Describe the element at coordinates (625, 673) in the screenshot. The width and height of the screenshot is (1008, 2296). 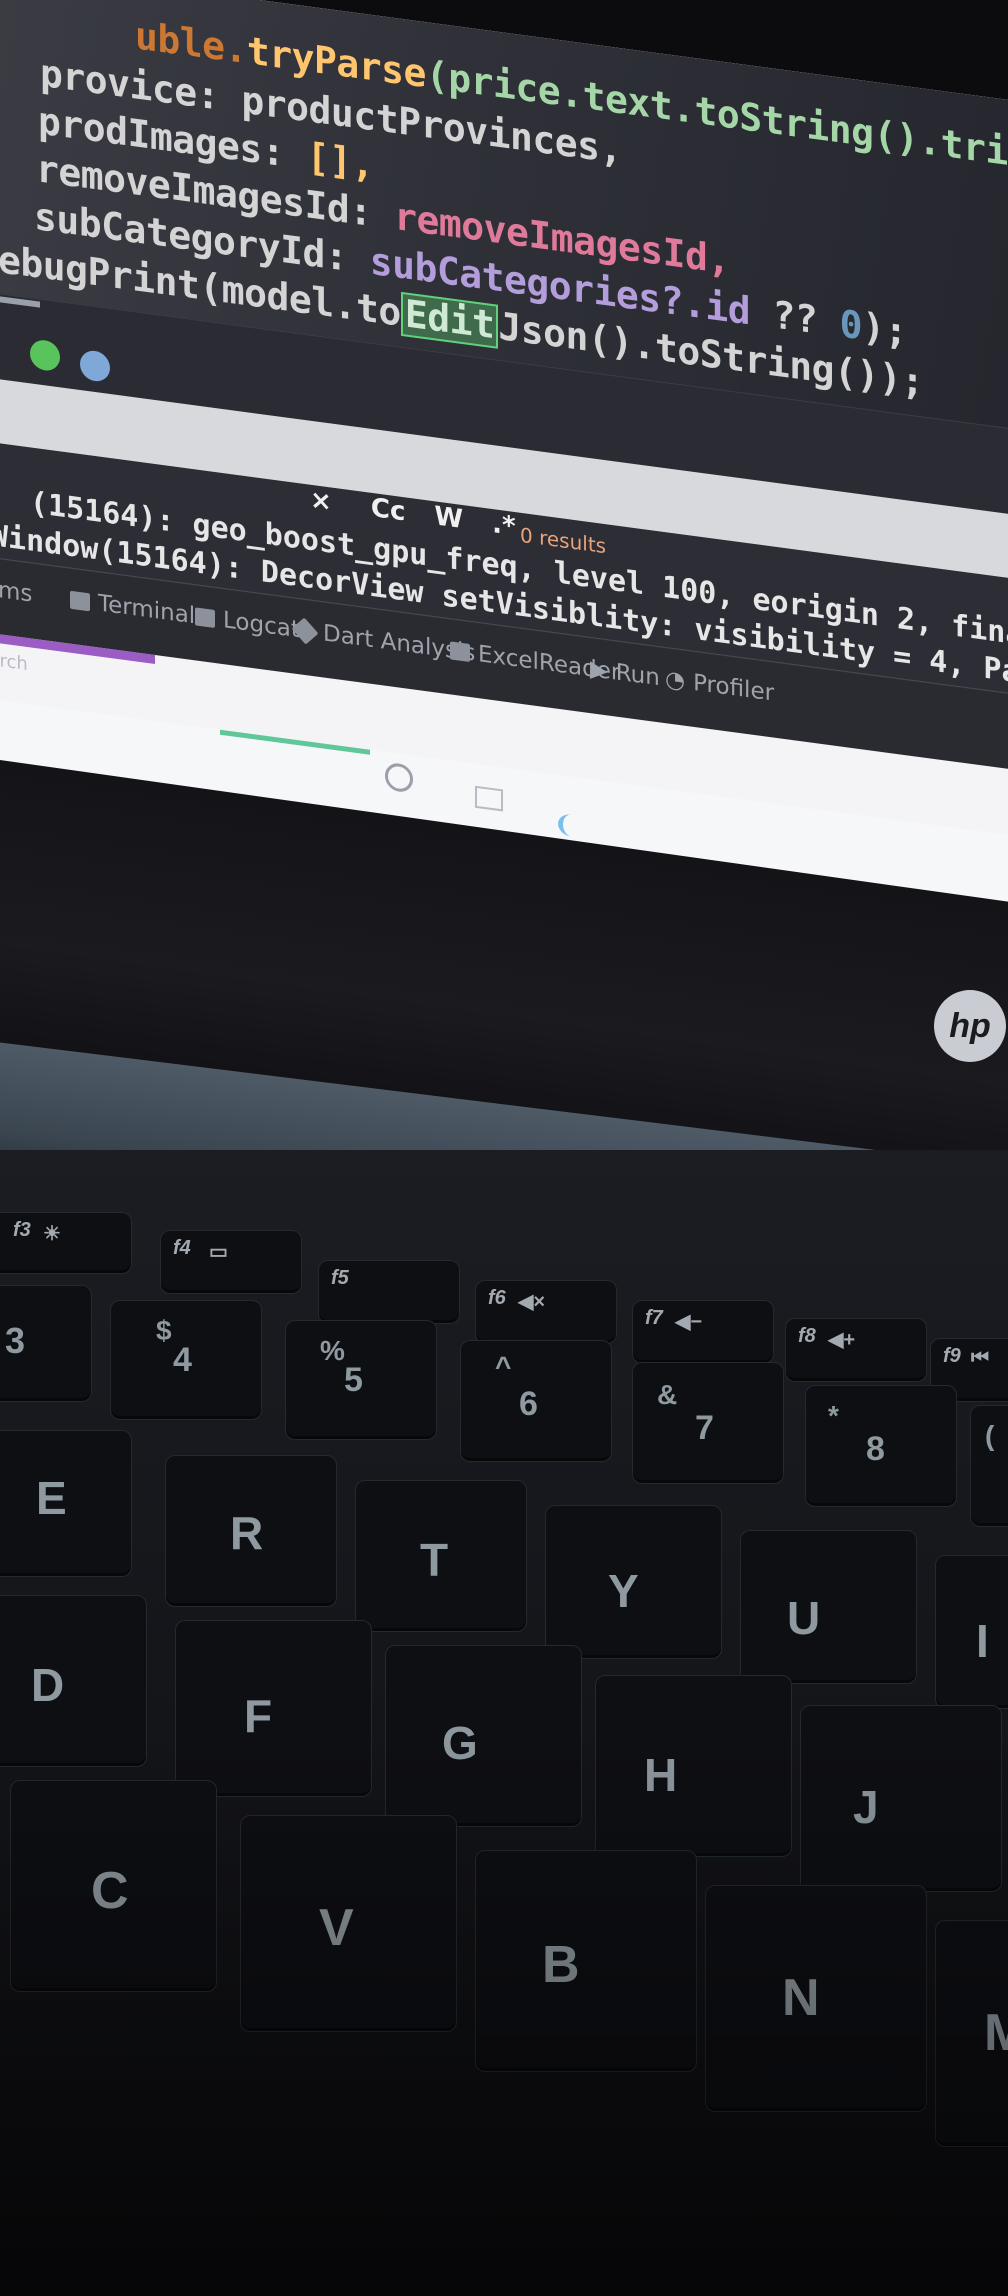
I see `tab-run: ▶ Run` at that location.